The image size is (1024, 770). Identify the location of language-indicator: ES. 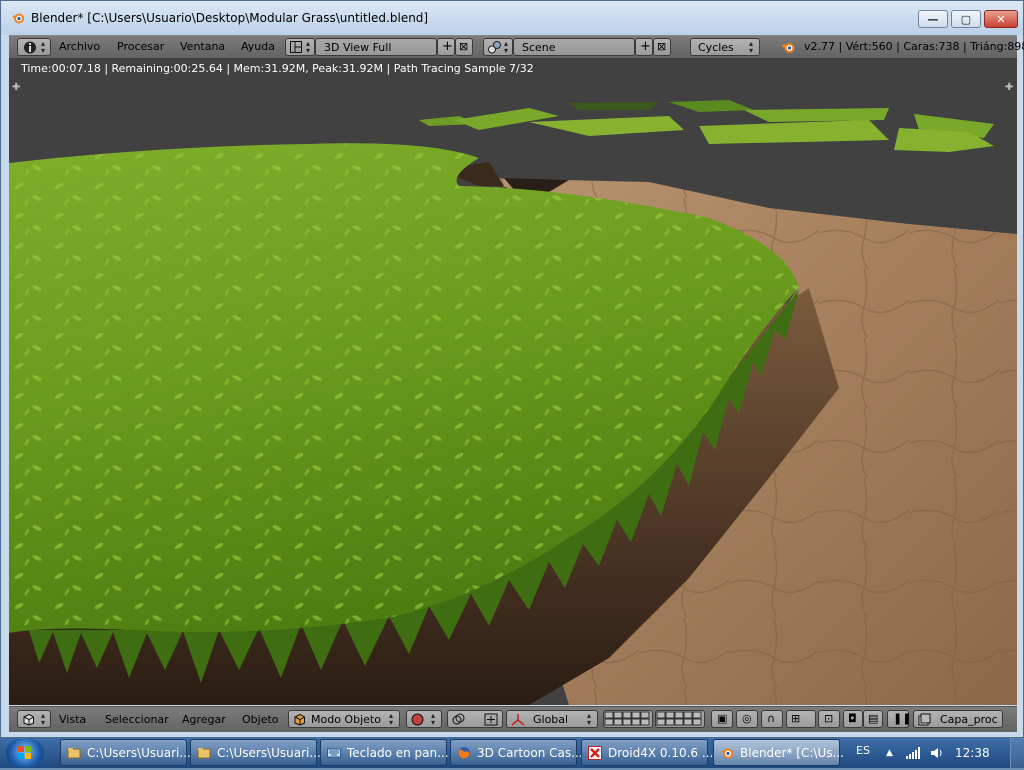
(863, 750).